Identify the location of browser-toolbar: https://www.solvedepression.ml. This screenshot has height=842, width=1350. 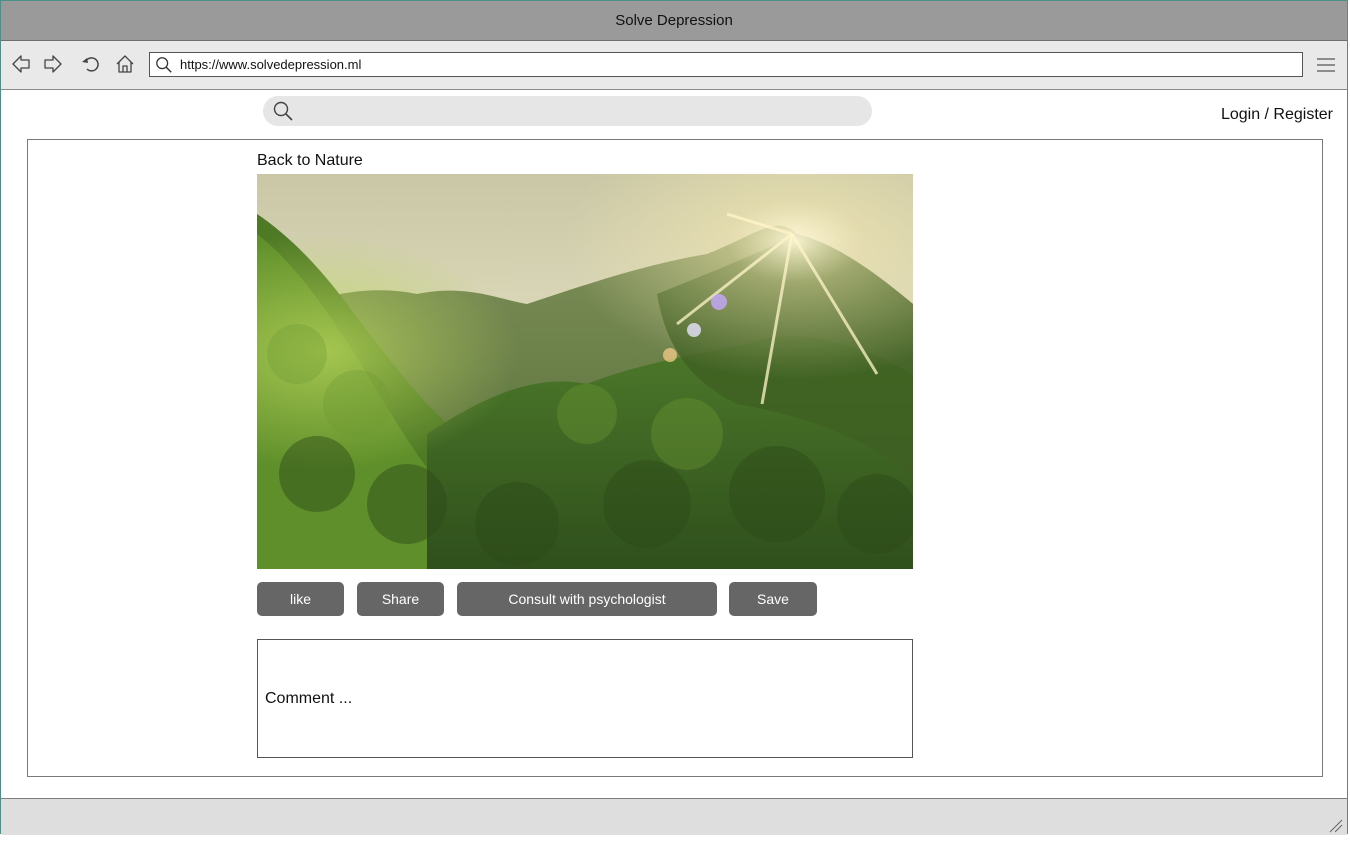
(674, 65).